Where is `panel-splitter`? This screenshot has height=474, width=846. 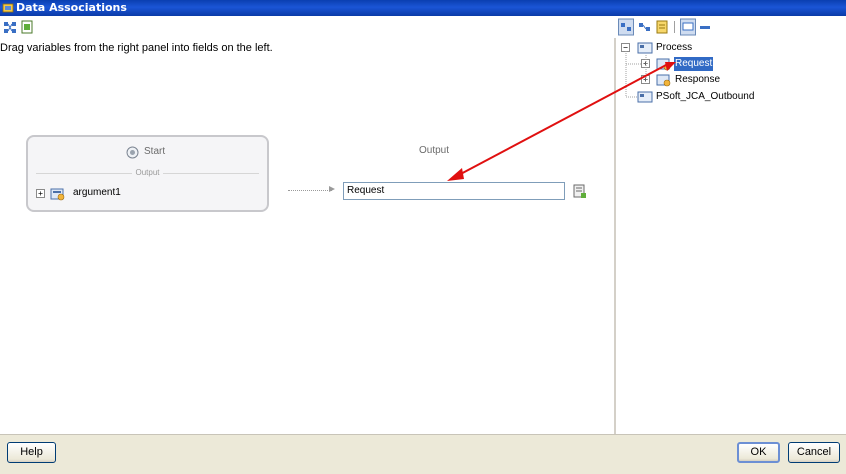
panel-splitter is located at coordinates (615, 236).